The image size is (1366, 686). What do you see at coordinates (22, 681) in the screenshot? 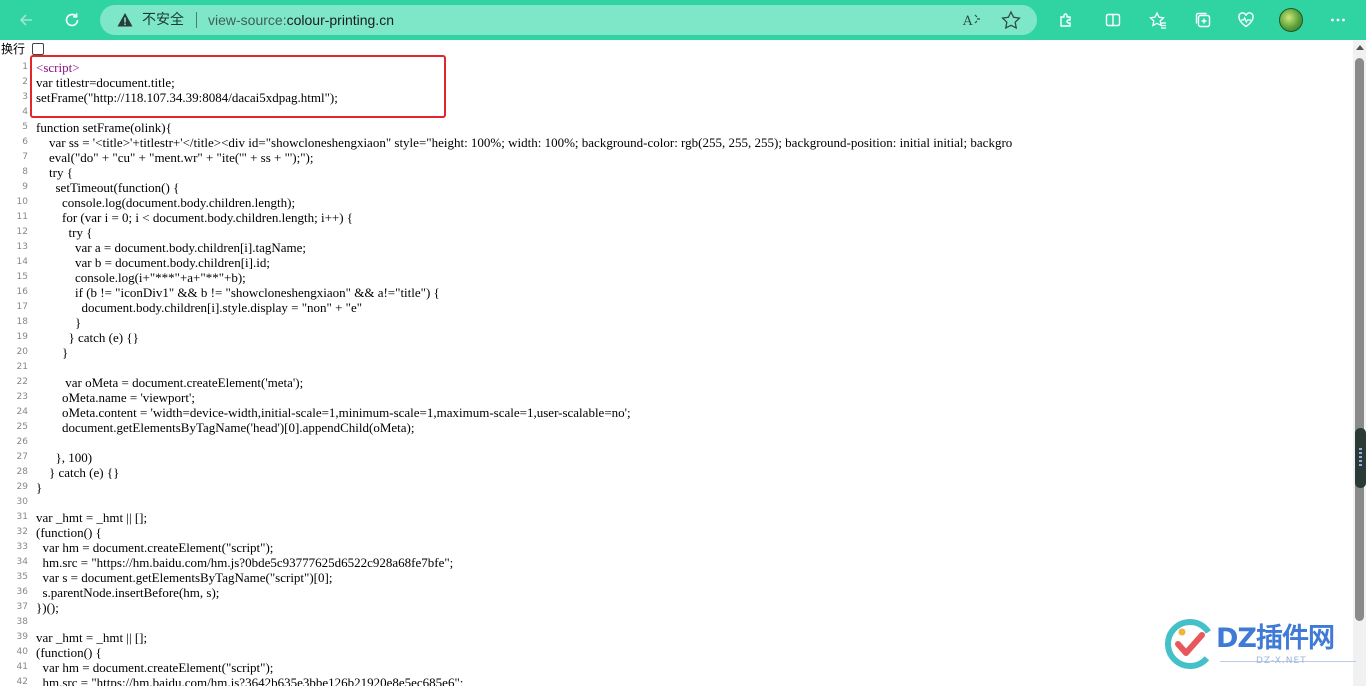
I see `line-number: 42` at bounding box center [22, 681].